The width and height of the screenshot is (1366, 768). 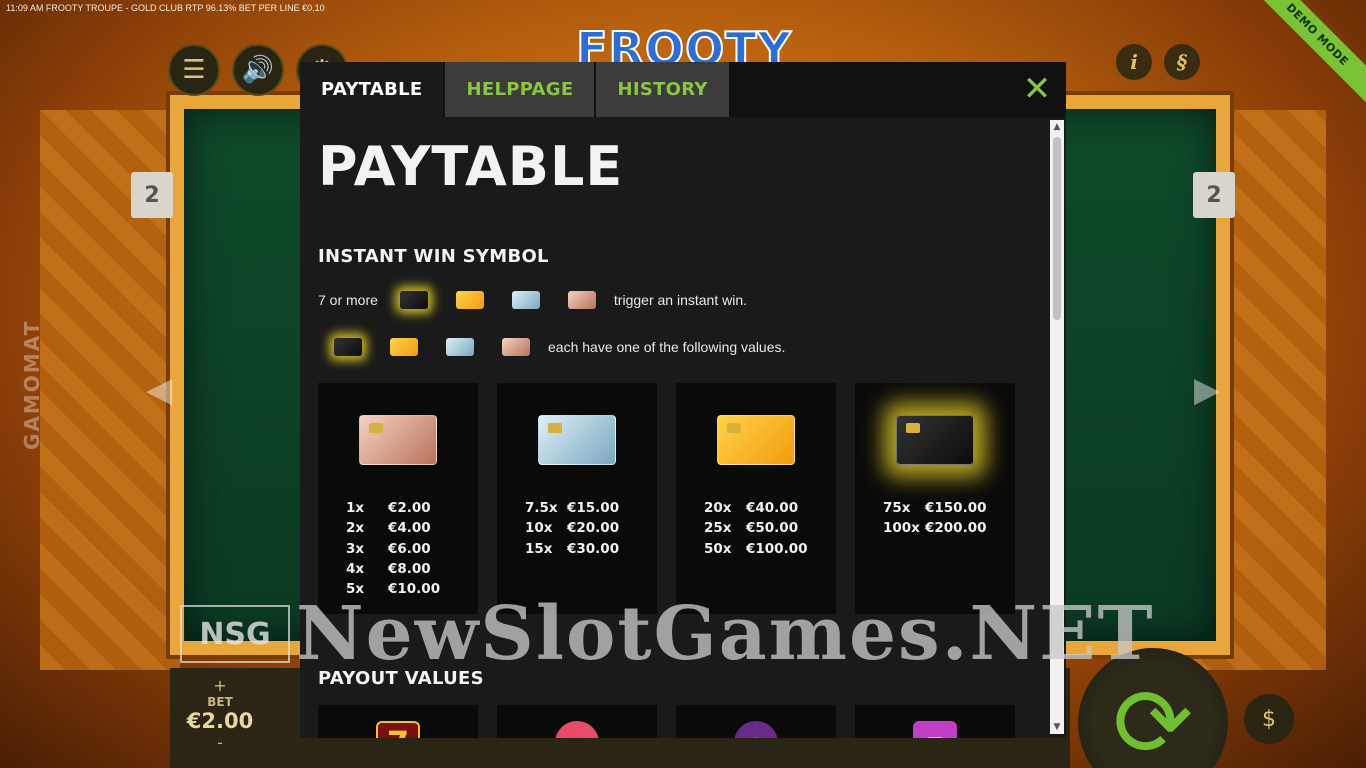 I want to click on gold-pay-list: 20x €40.00 25x €50.00 50x €100.00, so click(x=756, y=528).